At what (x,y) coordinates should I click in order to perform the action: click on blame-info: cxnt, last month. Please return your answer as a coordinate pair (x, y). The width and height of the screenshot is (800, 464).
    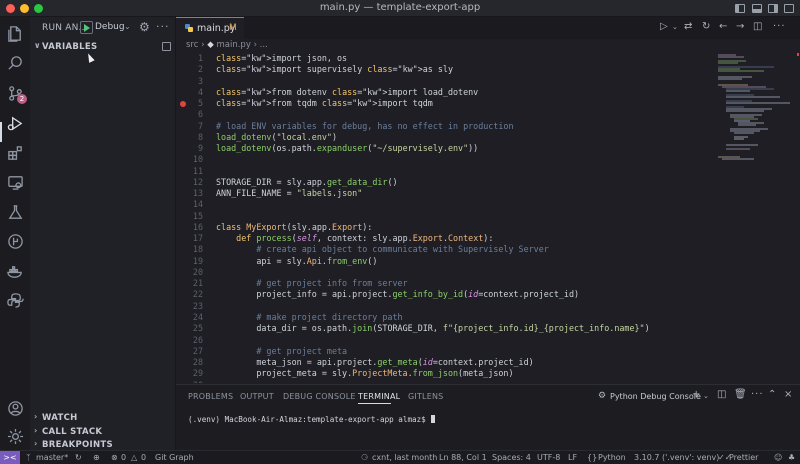
    Looking at the image, I should click on (404, 457).